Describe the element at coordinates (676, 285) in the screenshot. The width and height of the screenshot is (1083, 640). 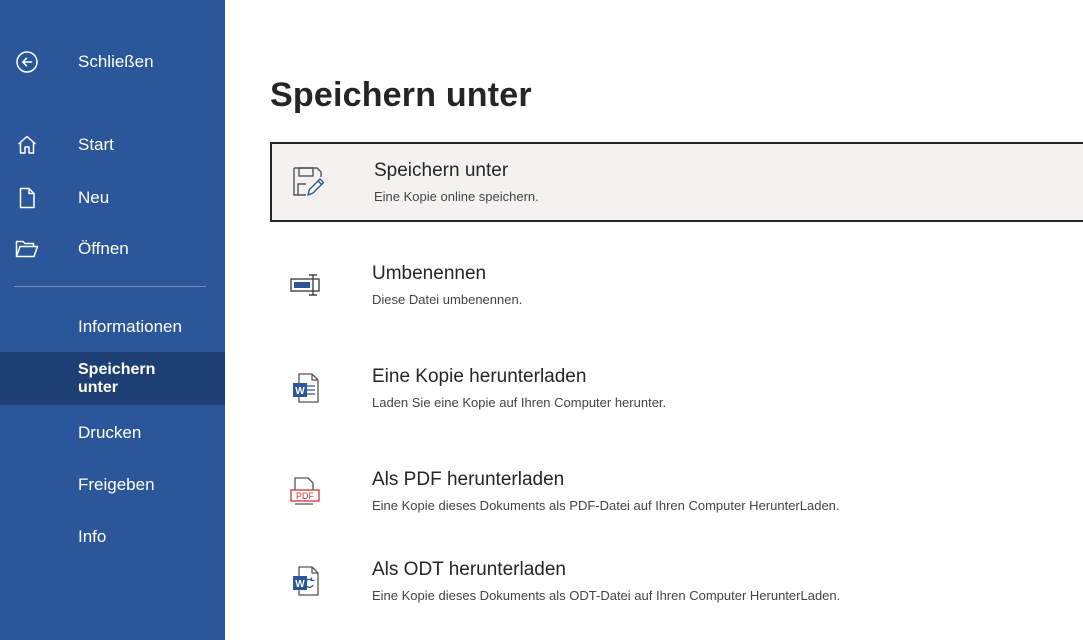
I see `option-rename: Umbenennen Diese Datei umbenennen.` at that location.